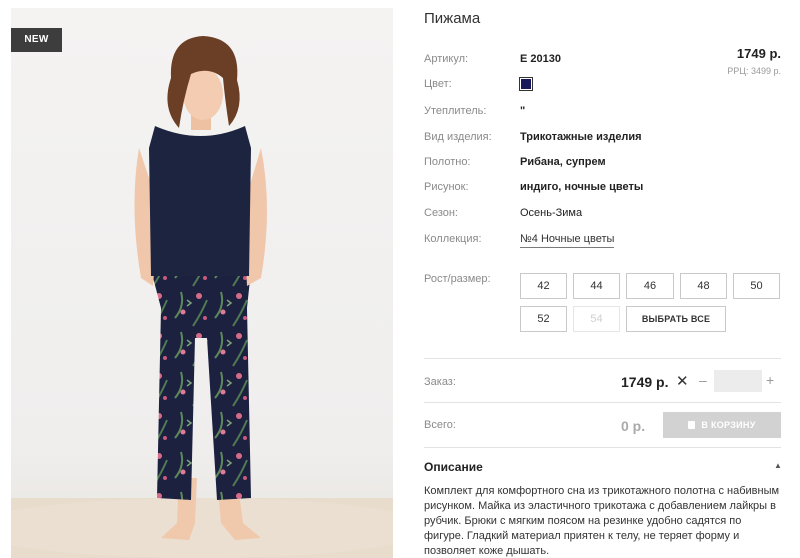 The image size is (800, 558). Describe the element at coordinates (446, 187) in the screenshot. I see `pattern-label: Рисунок:` at that location.